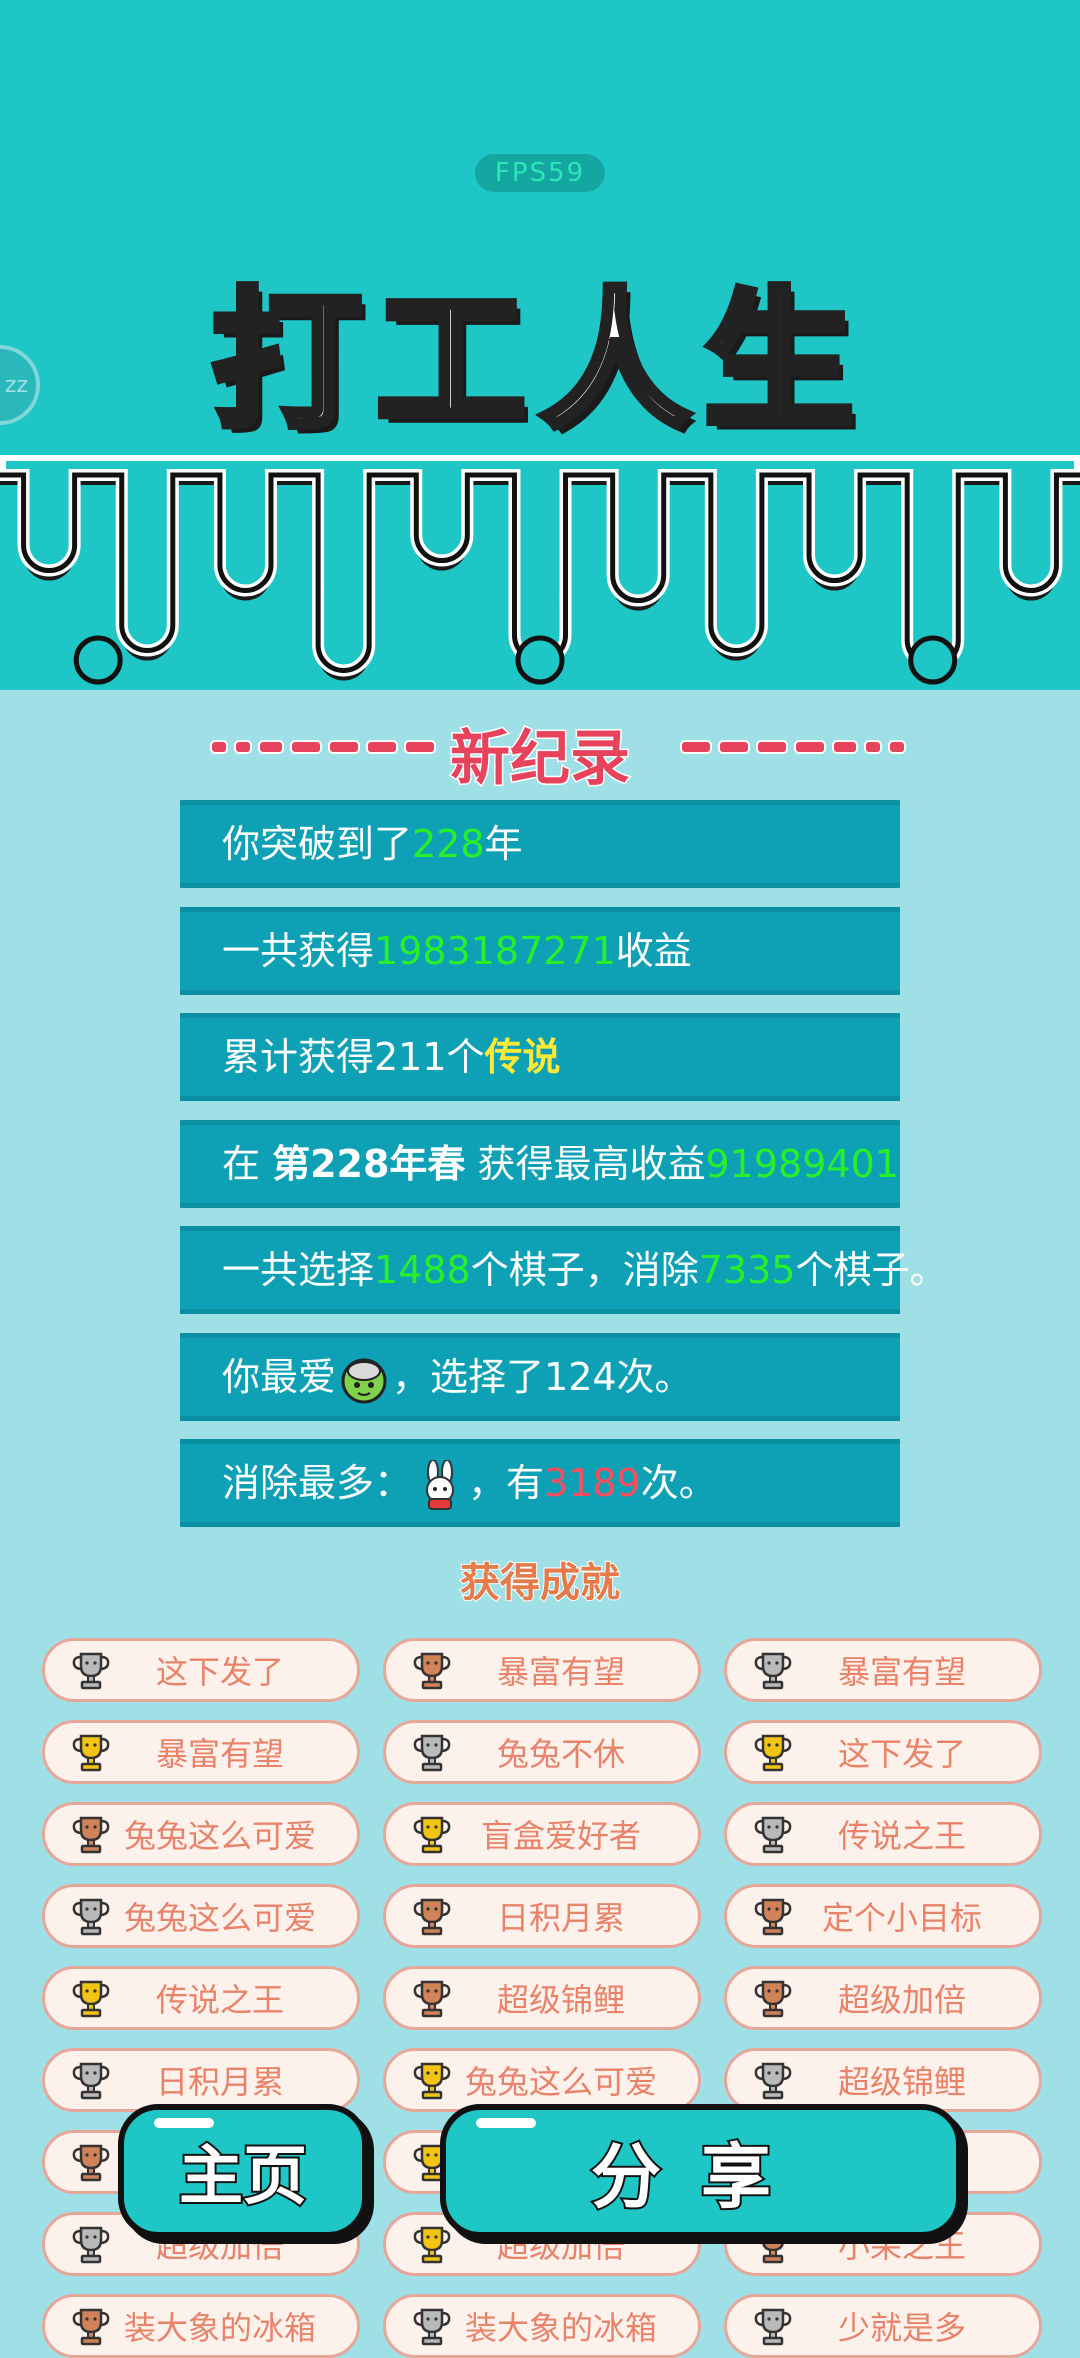 The image size is (1080, 2358). Describe the element at coordinates (584, 1270) in the screenshot. I see `stat-text: 个棋子，消除` at that location.